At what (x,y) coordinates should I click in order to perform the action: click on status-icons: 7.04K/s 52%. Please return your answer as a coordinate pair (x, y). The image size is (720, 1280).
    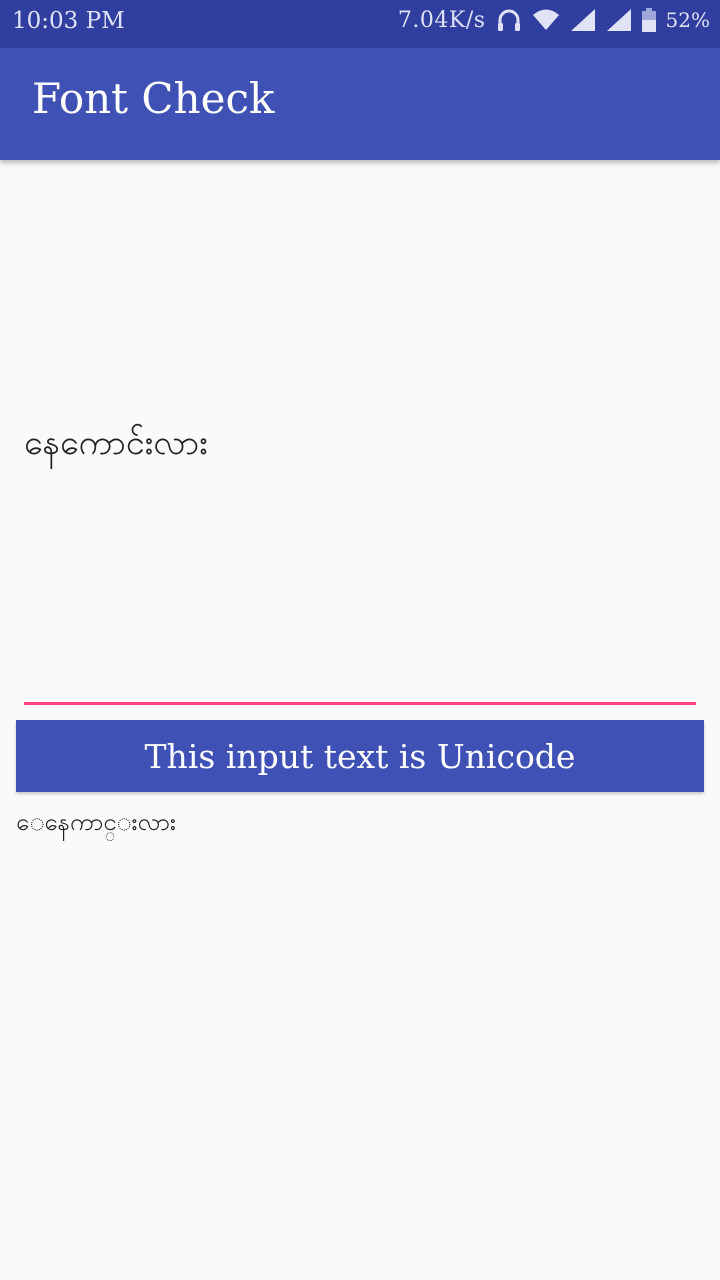
    Looking at the image, I should click on (554, 20).